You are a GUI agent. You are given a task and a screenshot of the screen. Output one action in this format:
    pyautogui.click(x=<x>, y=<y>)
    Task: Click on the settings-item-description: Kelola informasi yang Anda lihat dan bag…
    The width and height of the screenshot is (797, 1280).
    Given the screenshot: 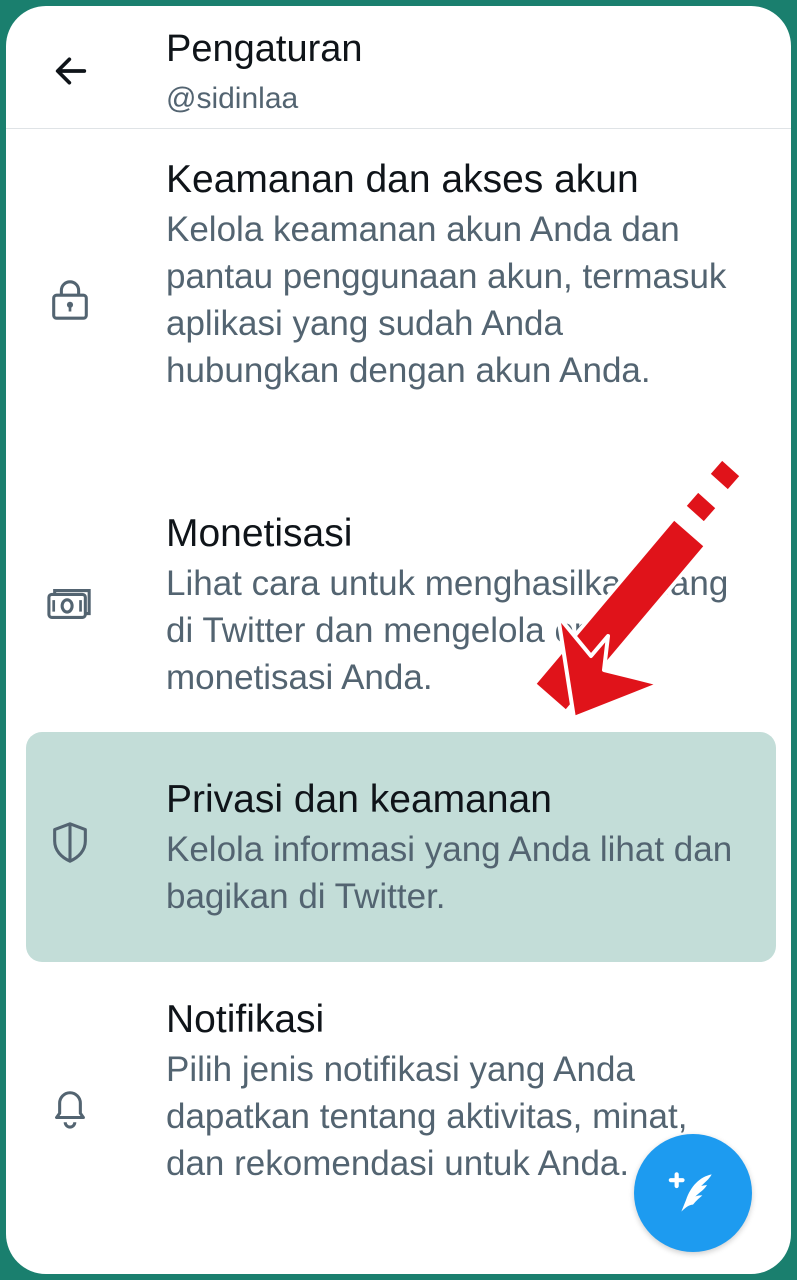 What is the action you would take?
    pyautogui.click(x=449, y=873)
    